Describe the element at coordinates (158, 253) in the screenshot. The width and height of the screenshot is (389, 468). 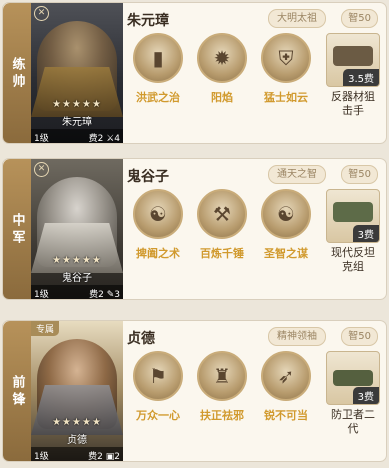
I see `skill-label: 捭阖之术` at that location.